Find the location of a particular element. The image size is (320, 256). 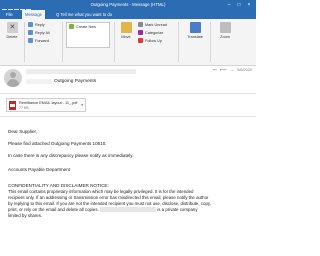

reply-button: Reply is located at coordinates (36, 25).